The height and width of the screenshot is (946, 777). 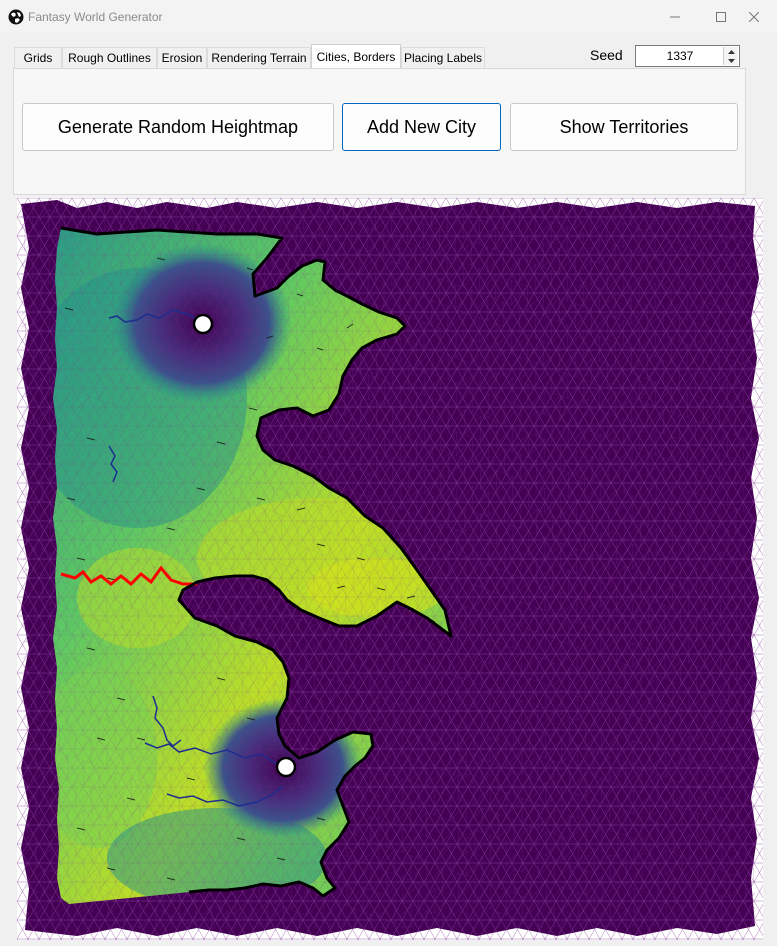 I want to click on close-button, so click(x=754, y=16).